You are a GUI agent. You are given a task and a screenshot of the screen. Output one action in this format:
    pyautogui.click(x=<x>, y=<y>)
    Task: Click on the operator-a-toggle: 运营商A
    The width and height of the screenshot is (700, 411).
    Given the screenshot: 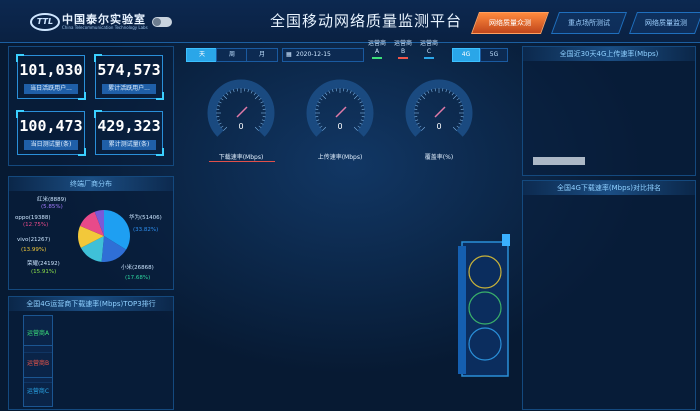 What is the action you would take?
    pyautogui.click(x=377, y=50)
    